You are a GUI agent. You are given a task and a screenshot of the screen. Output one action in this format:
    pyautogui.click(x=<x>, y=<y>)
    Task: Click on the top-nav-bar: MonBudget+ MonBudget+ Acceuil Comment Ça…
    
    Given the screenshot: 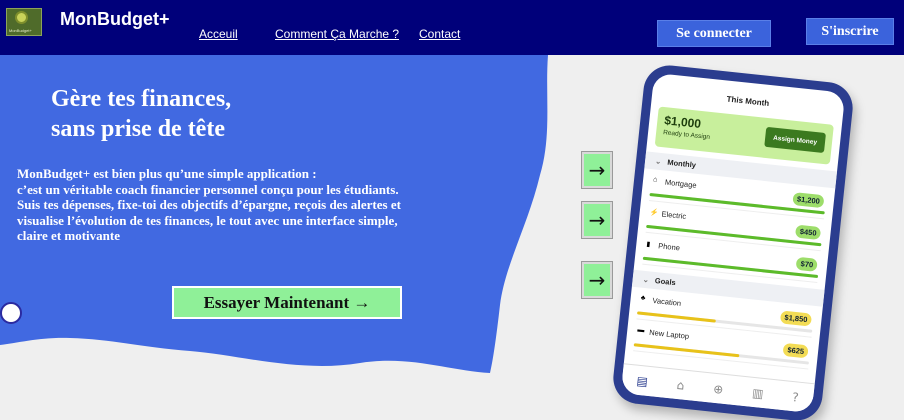 What is the action you would take?
    pyautogui.click(x=452, y=27)
    